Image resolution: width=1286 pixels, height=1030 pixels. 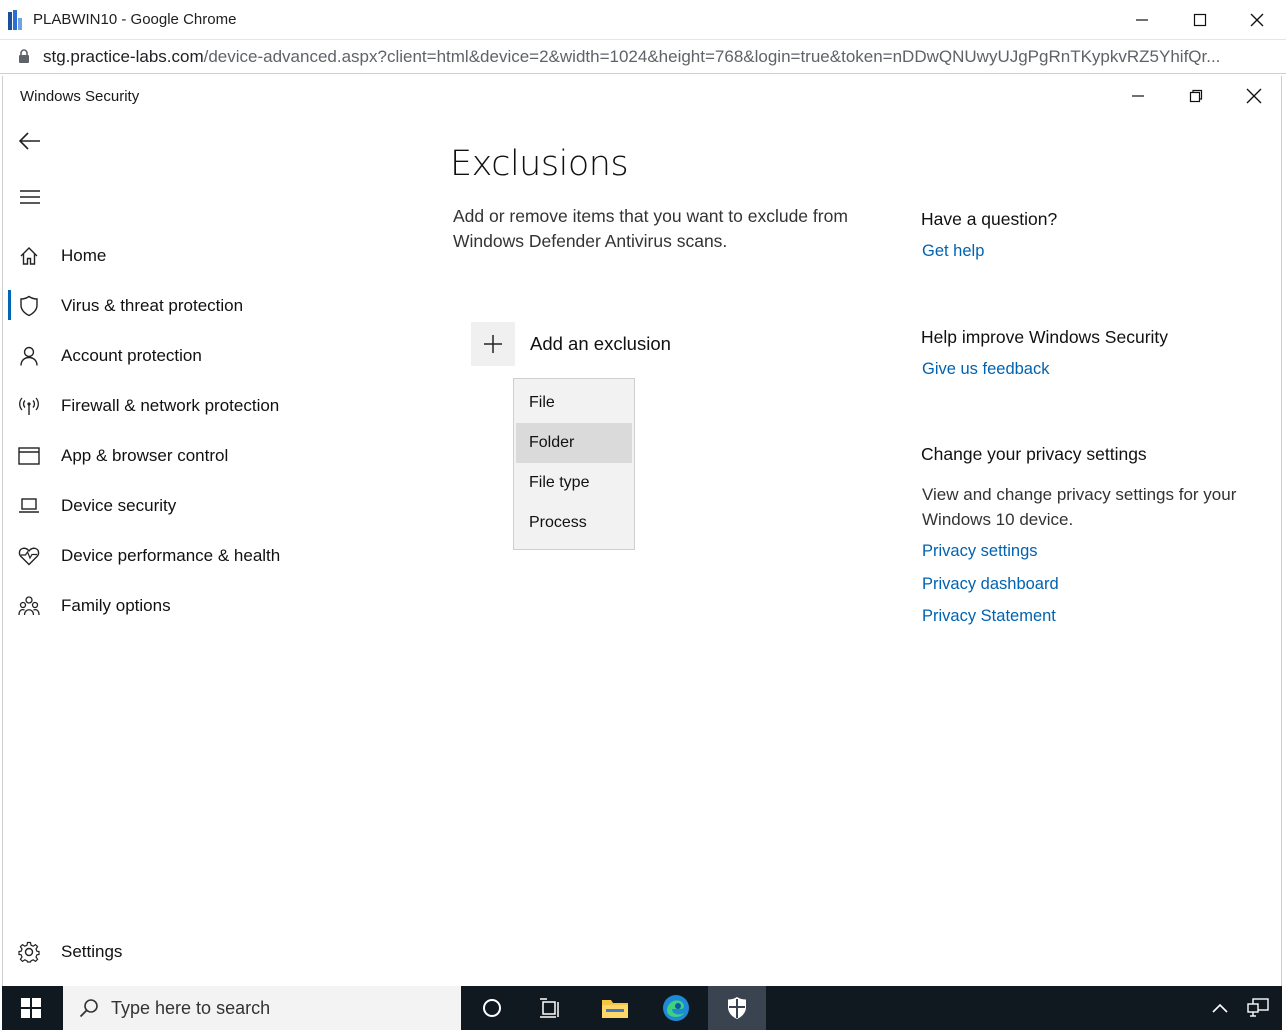 What do you see at coordinates (29, 952) in the screenshot?
I see `gear-icon` at bounding box center [29, 952].